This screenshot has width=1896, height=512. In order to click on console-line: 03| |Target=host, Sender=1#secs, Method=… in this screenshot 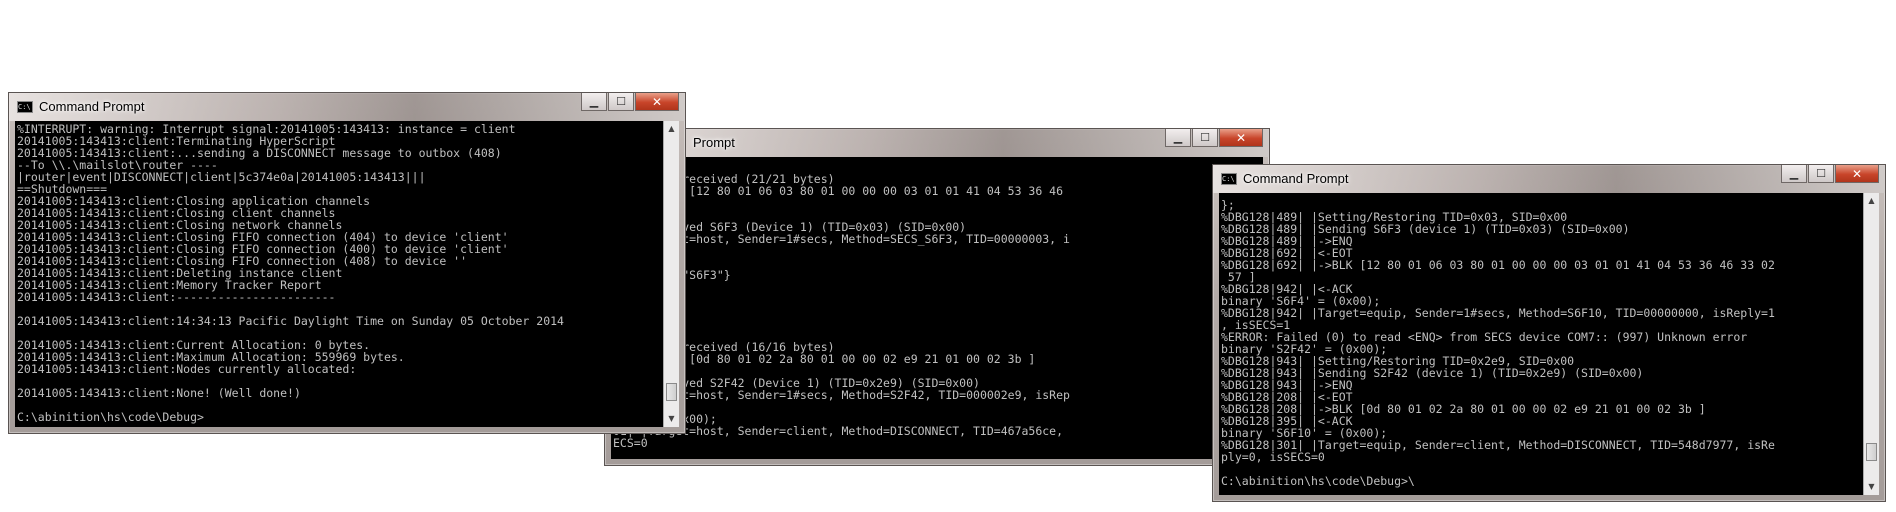, I will do `click(841, 239)`.